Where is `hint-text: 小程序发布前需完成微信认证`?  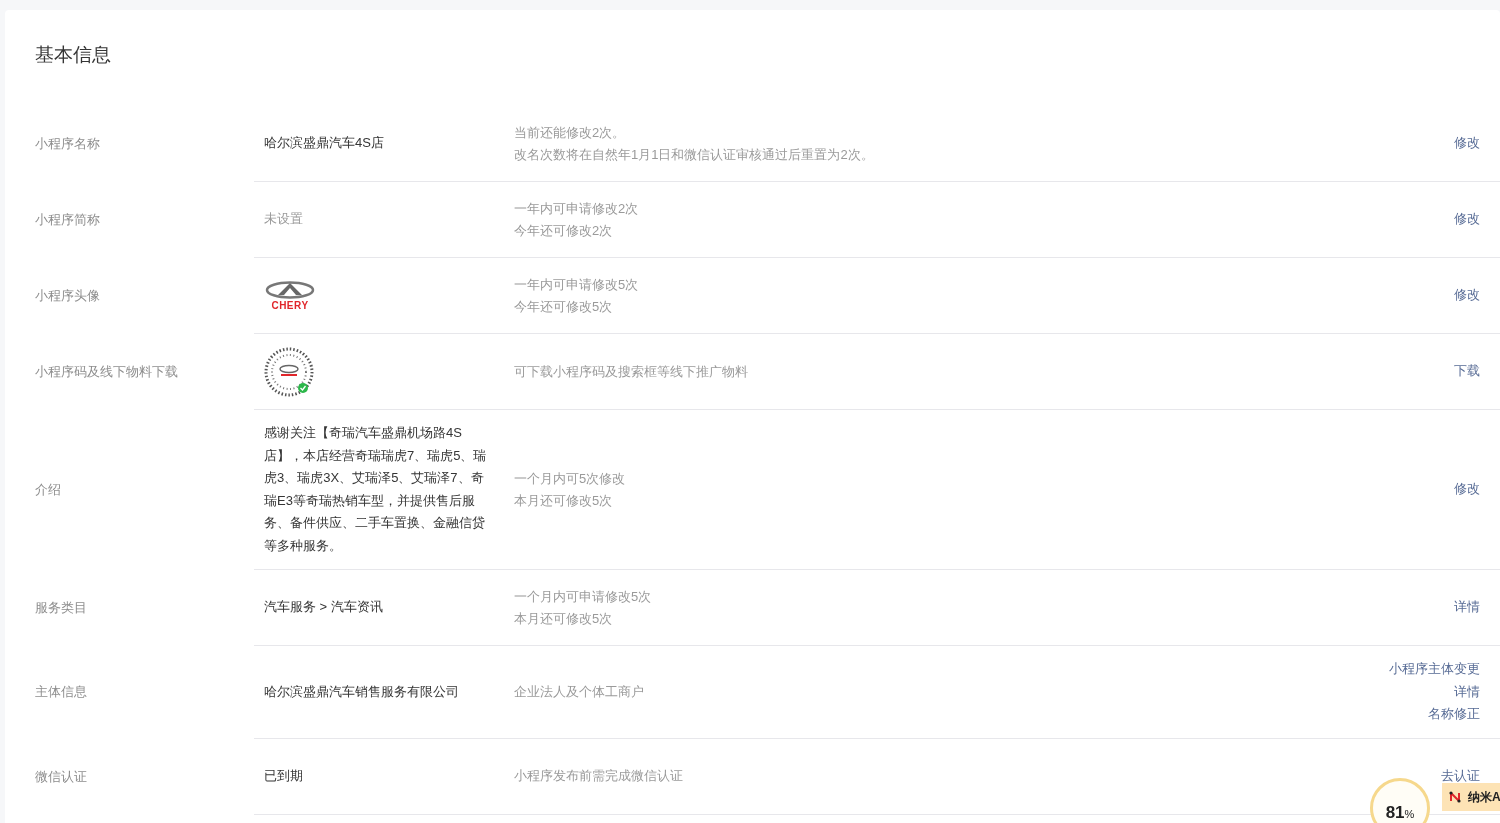
hint-text: 小程序发布前需完成微信认证 is located at coordinates (599, 776).